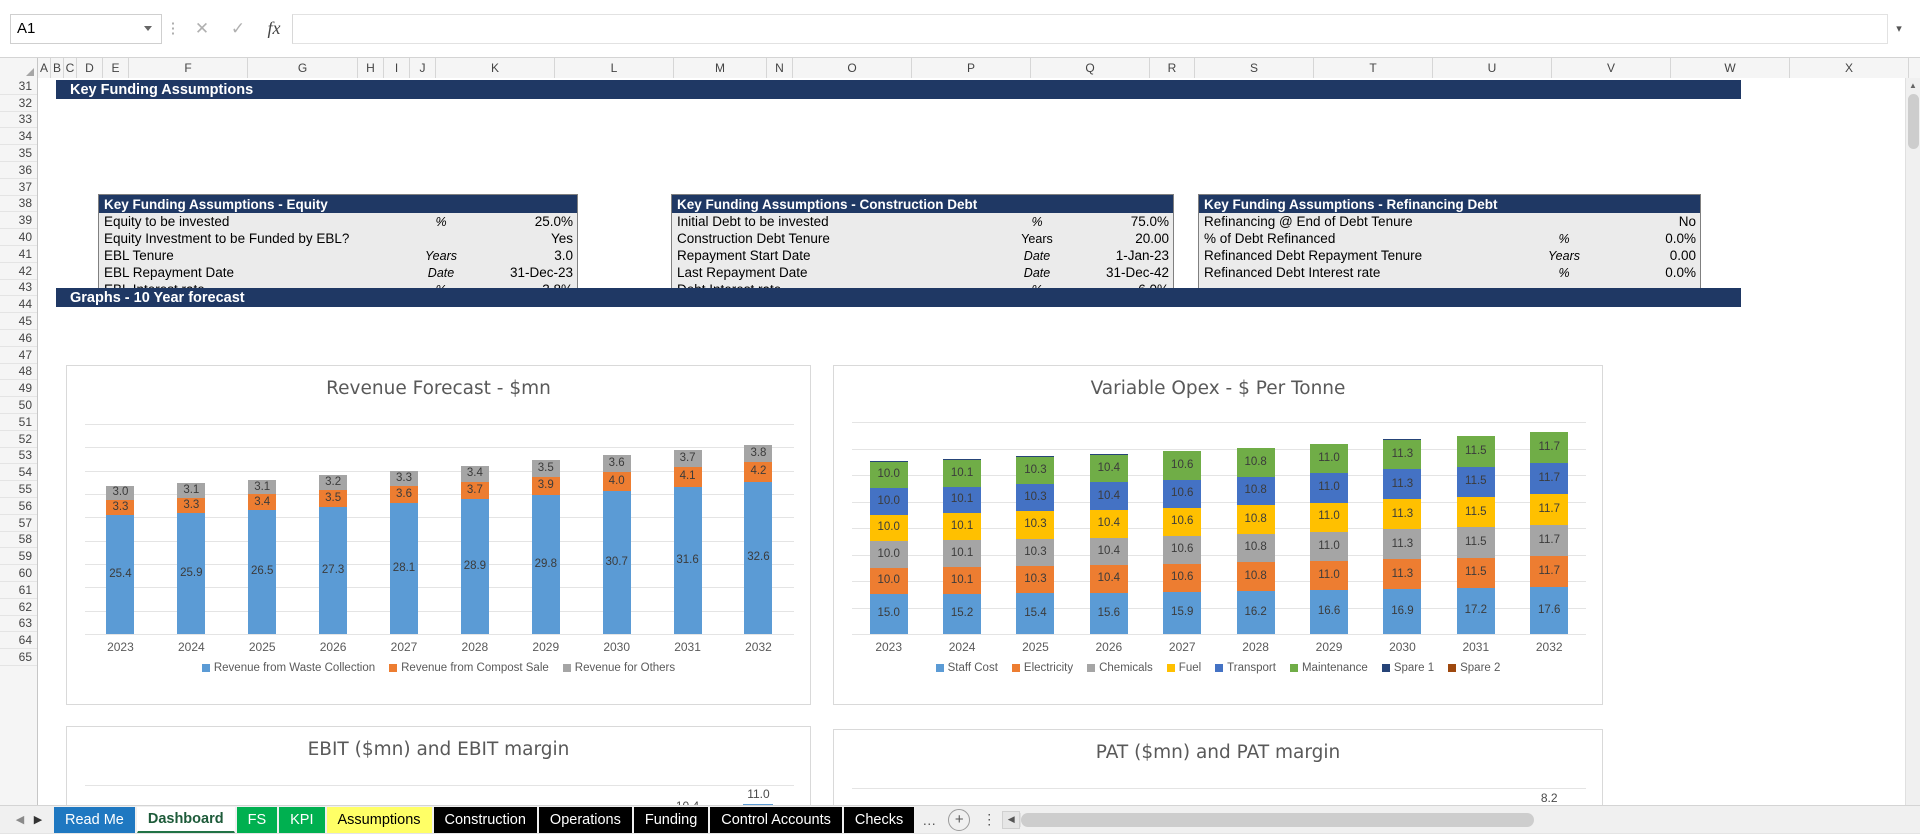  Describe the element at coordinates (18, 590) in the screenshot. I see `row-header-61: 61` at that location.